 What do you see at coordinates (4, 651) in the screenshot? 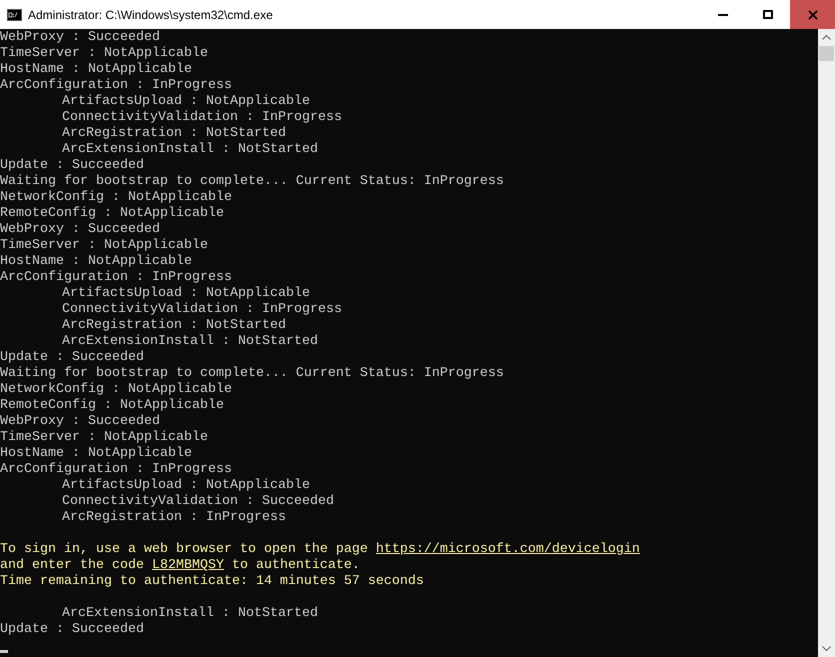
I see `text-cursor` at bounding box center [4, 651].